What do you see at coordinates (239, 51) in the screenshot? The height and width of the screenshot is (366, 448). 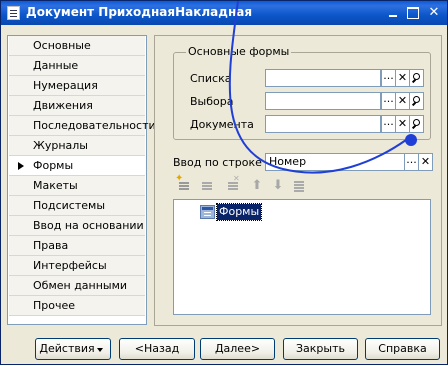 I see `main-forms-legend: Основные формы` at bounding box center [239, 51].